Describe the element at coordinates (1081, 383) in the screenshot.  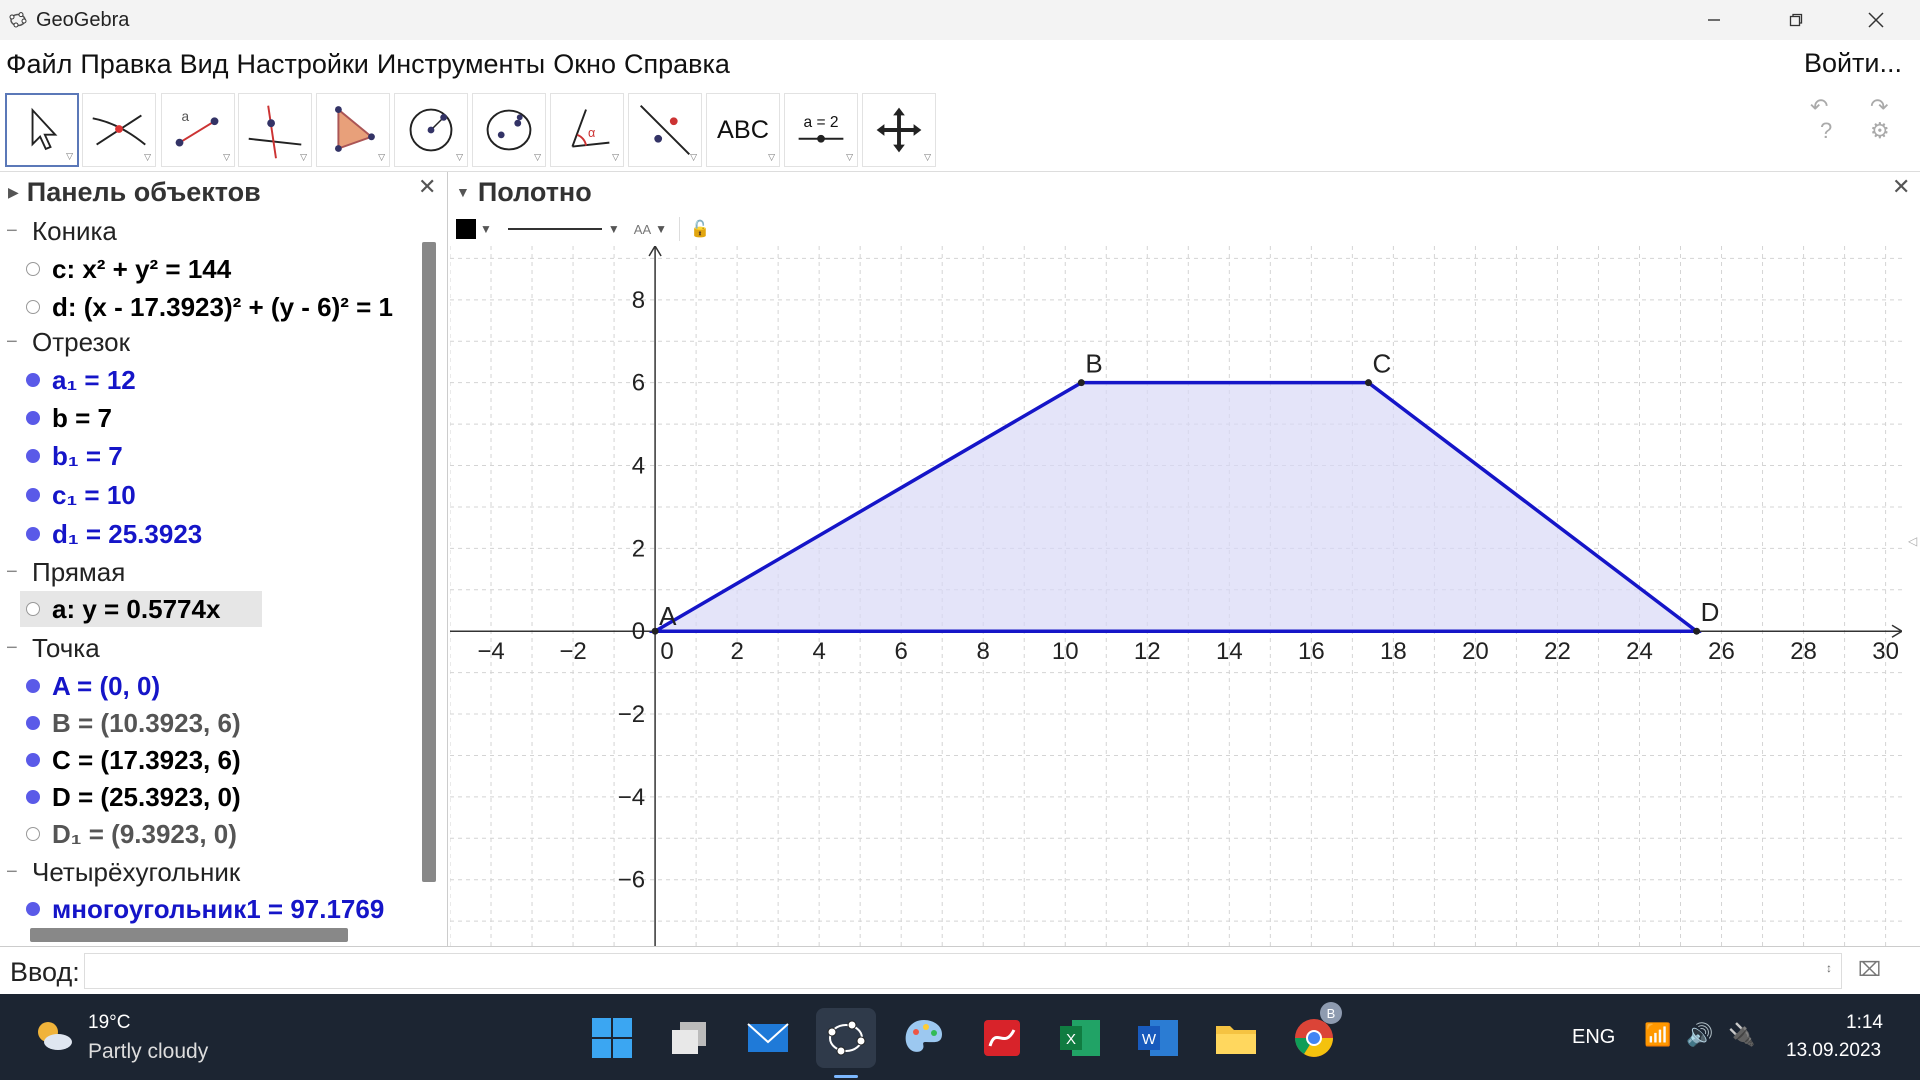
I see `point-b` at that location.